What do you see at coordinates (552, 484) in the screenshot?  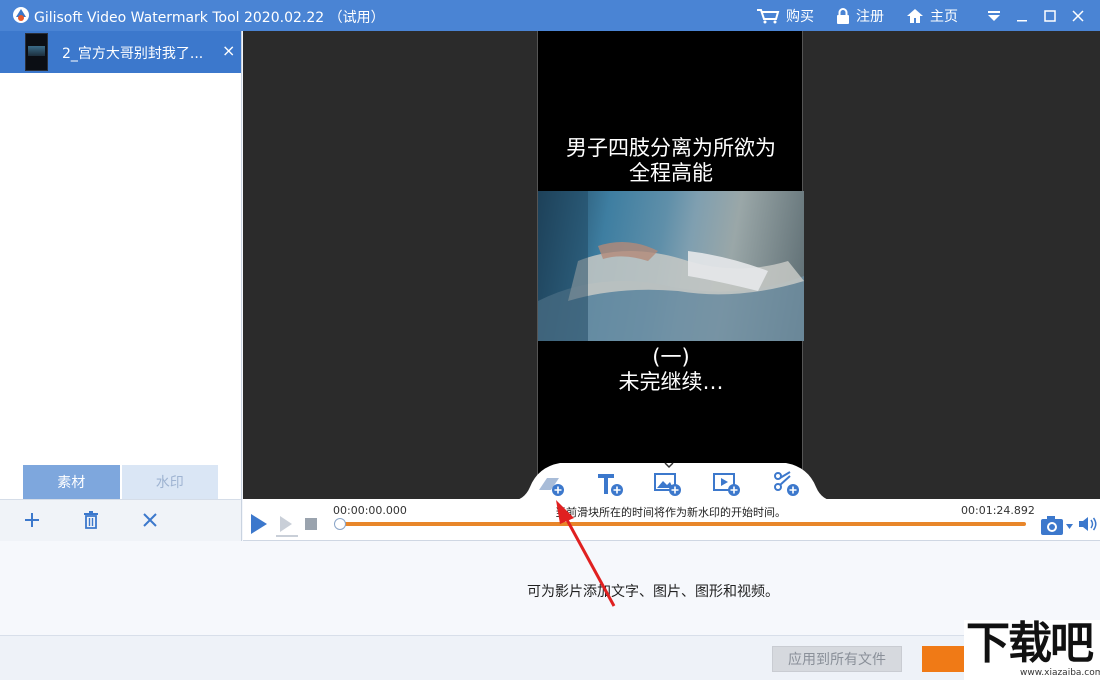 I see `add-shape-icon` at bounding box center [552, 484].